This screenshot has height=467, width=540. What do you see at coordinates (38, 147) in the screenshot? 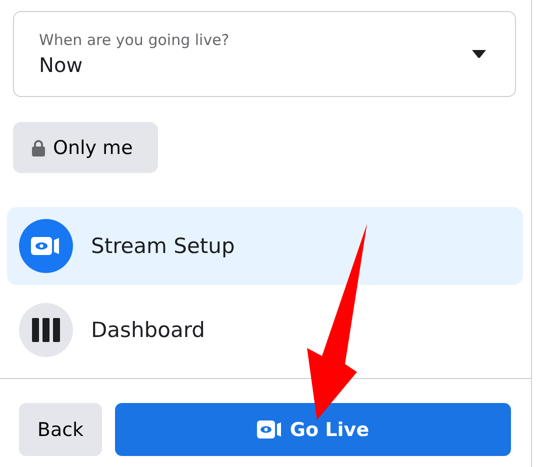
I see `lock-icon` at bounding box center [38, 147].